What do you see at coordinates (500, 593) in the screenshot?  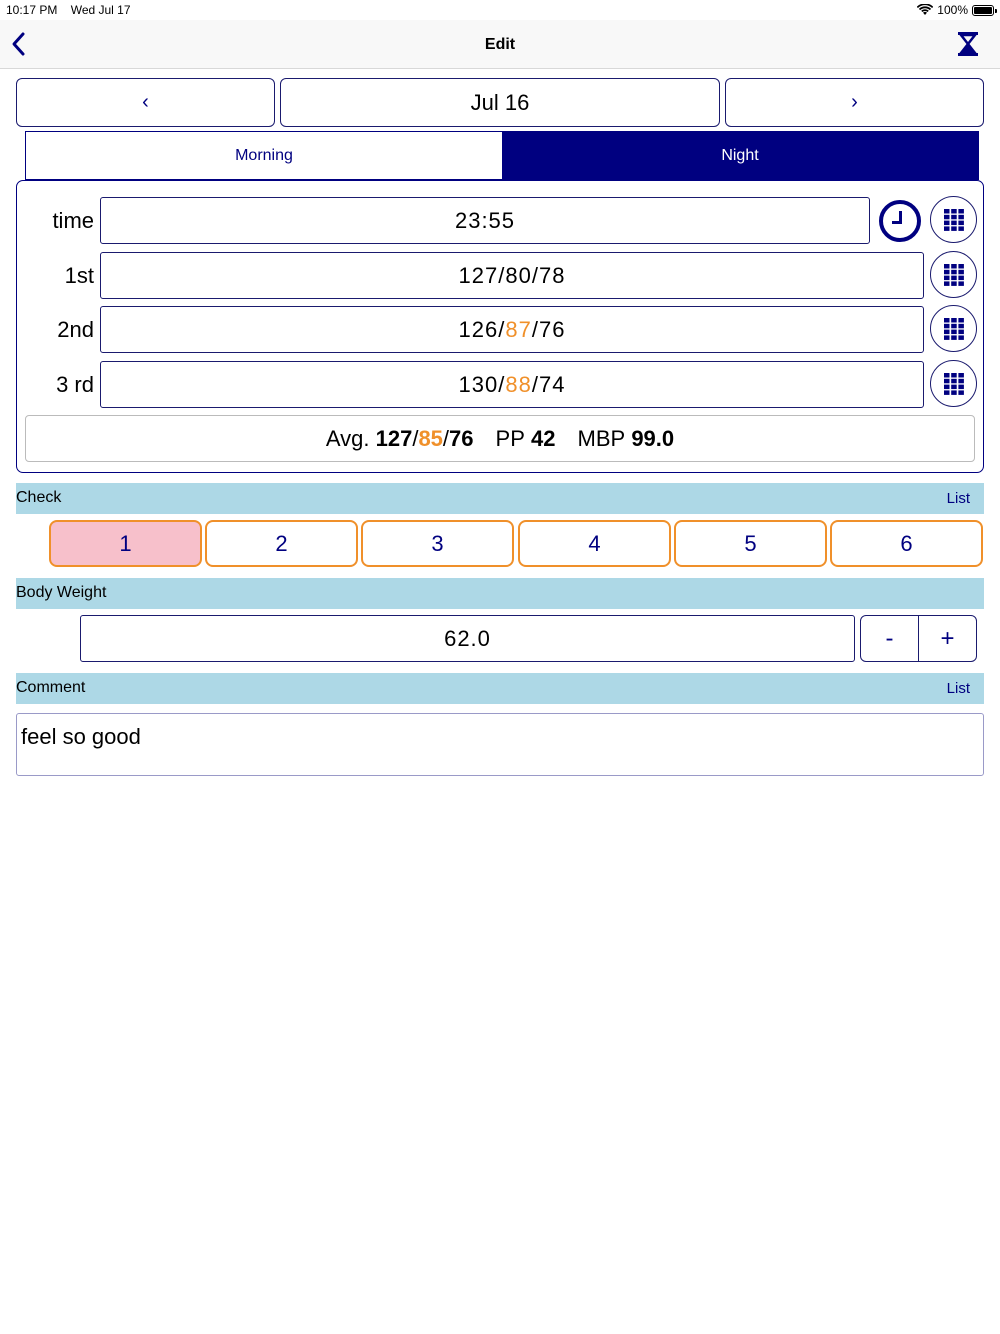 I see `body-weight-section-header: Body Weight` at bounding box center [500, 593].